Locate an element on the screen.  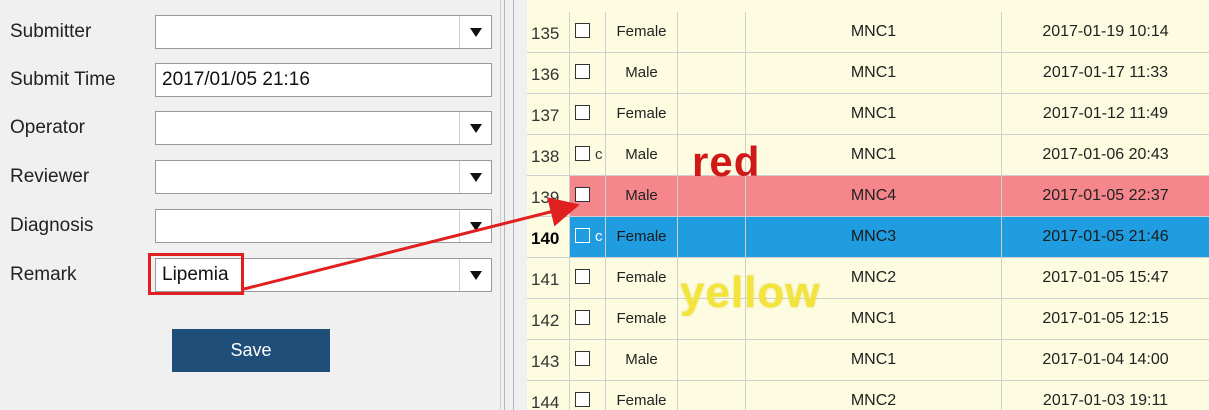
date-cell: 2017-01-05 12:15 is located at coordinates (1105, 319).